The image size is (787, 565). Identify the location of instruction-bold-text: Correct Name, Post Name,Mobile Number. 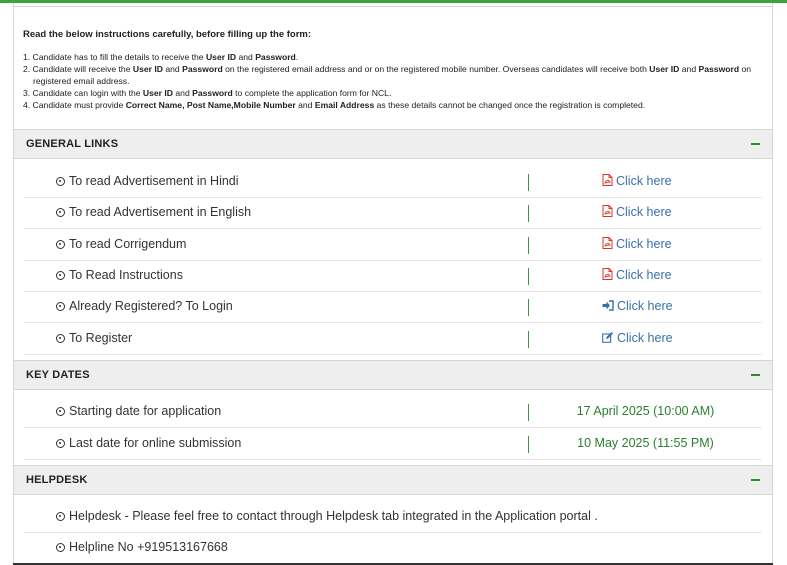
(210, 105).